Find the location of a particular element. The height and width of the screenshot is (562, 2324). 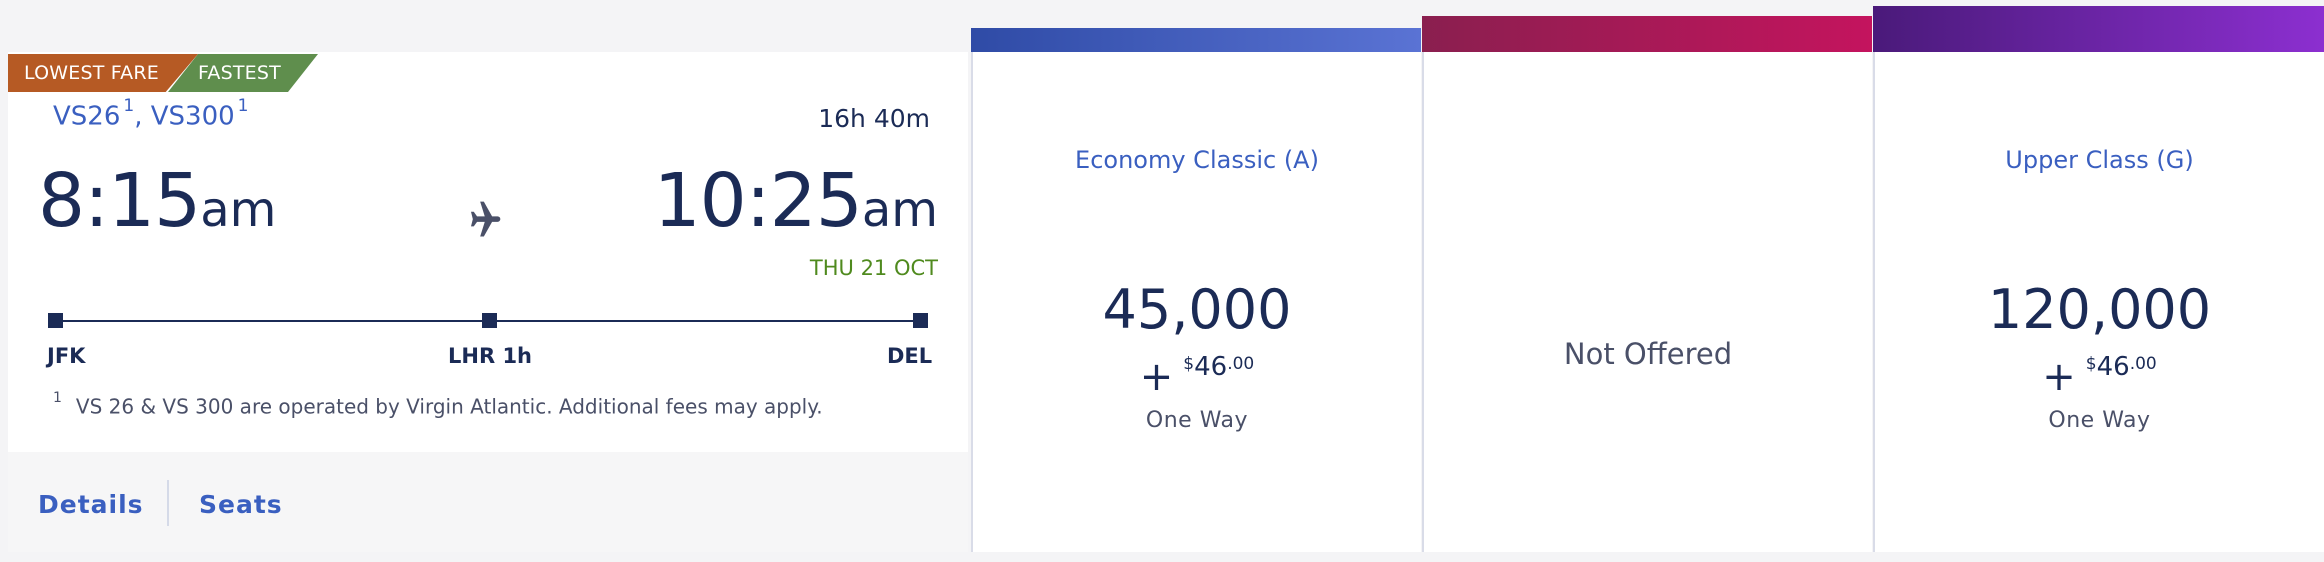

origin-code: JFK is located at coordinates (66, 356).